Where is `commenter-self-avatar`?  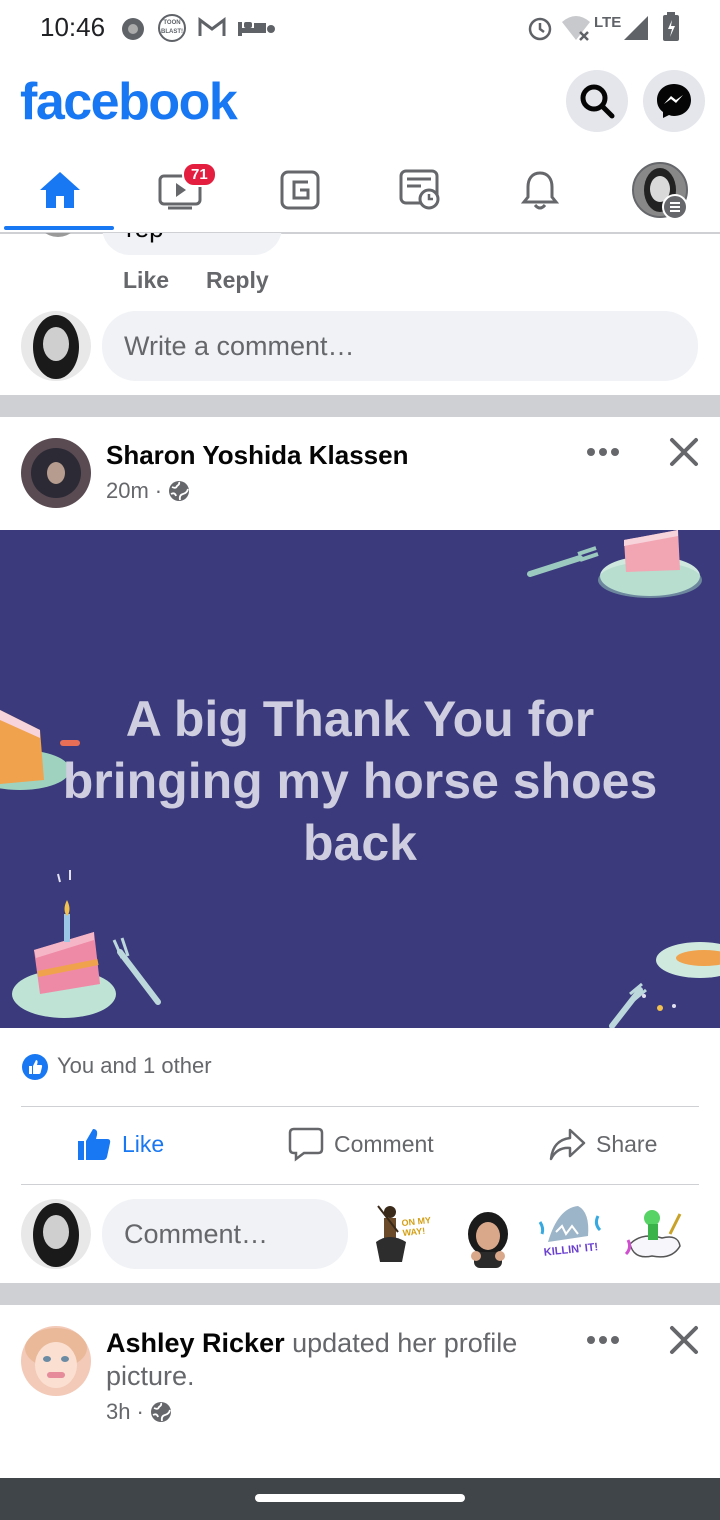 commenter-self-avatar is located at coordinates (56, 1234).